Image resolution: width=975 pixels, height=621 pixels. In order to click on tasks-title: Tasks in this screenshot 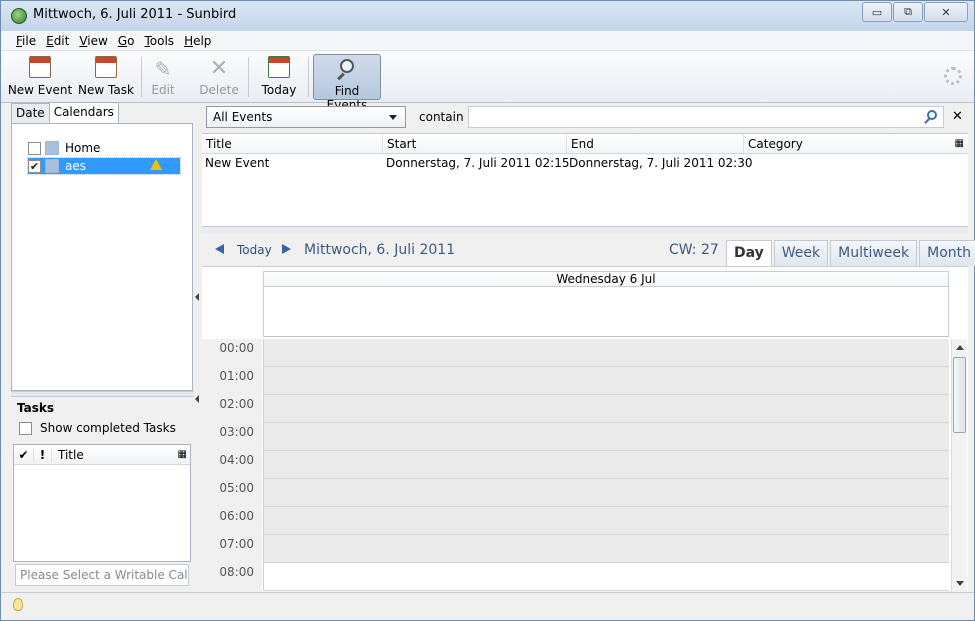, I will do `click(36, 408)`.